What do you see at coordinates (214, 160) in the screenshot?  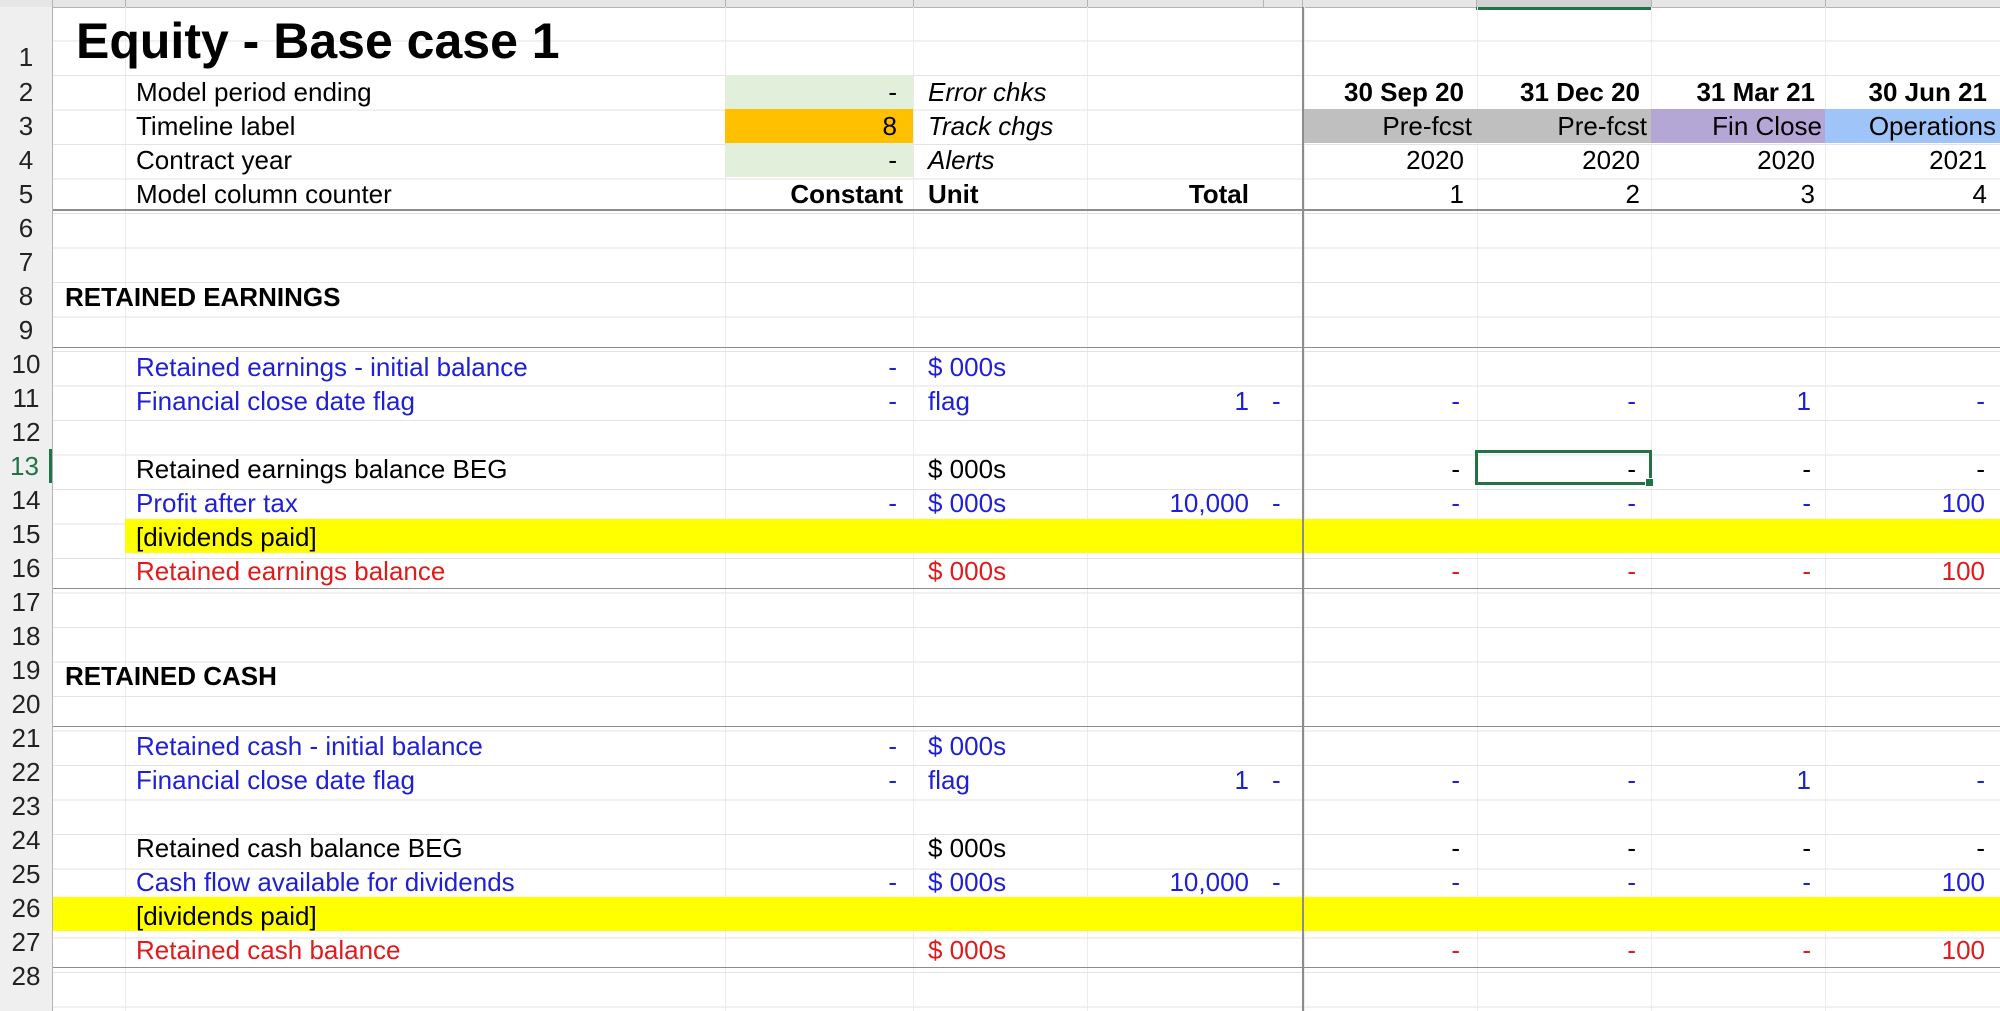 I see `contract-year-label: Contract year` at bounding box center [214, 160].